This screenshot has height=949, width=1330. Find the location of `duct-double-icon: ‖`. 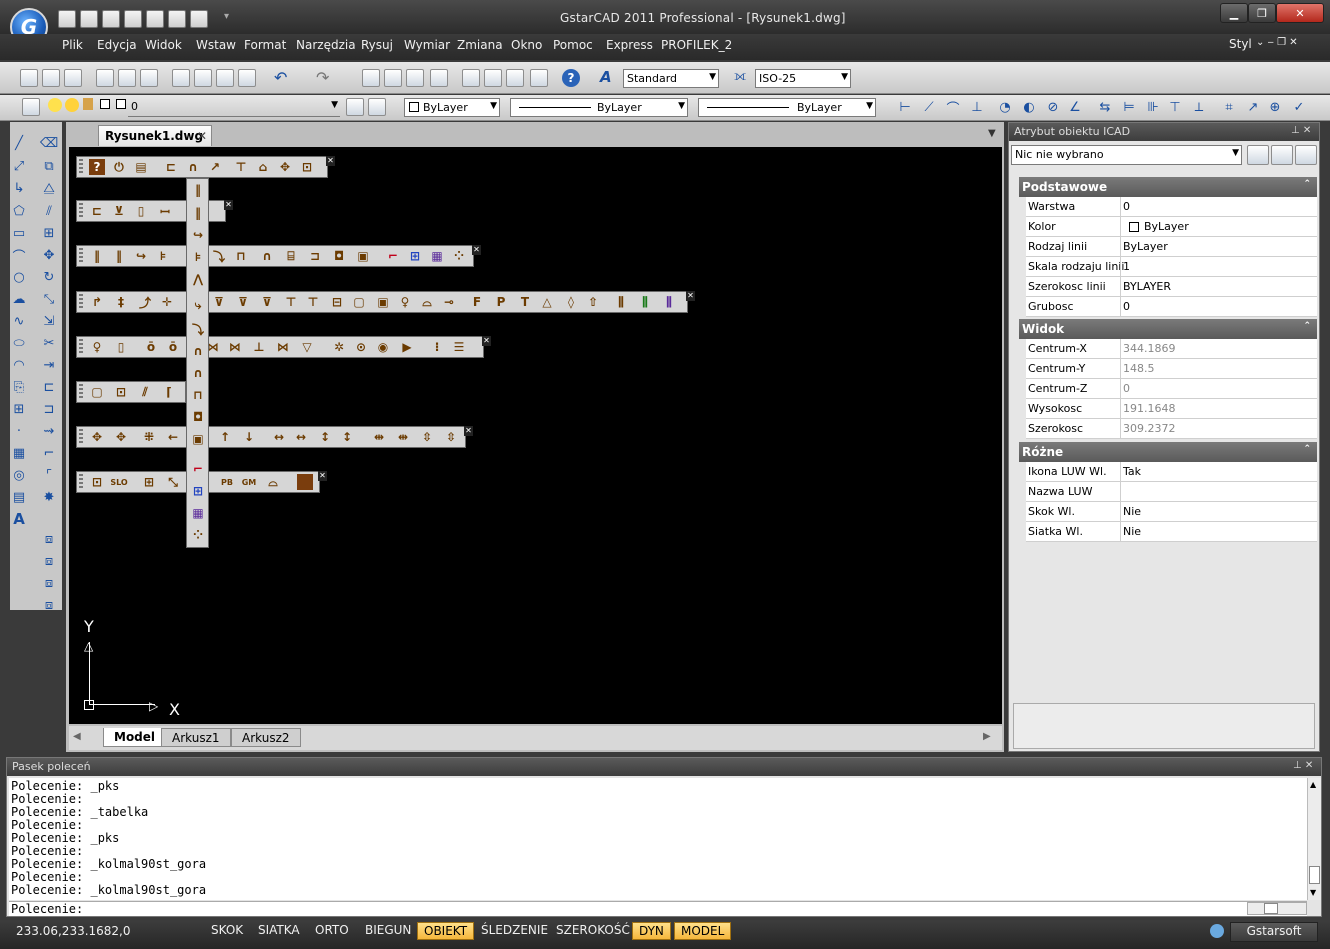

duct-double-icon: ‖ is located at coordinates (119, 256).